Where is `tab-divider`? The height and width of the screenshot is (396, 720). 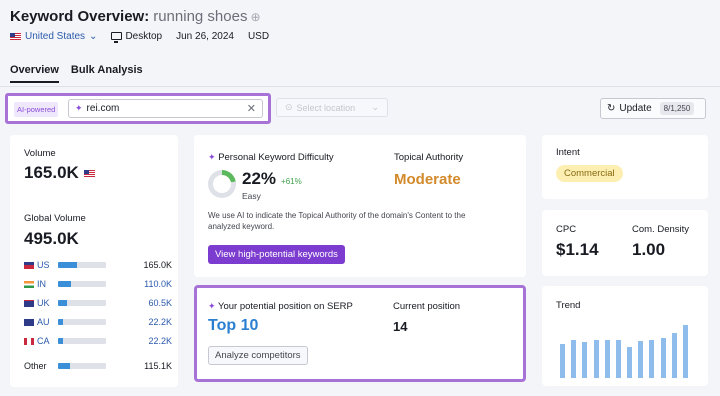 tab-divider is located at coordinates (360, 86).